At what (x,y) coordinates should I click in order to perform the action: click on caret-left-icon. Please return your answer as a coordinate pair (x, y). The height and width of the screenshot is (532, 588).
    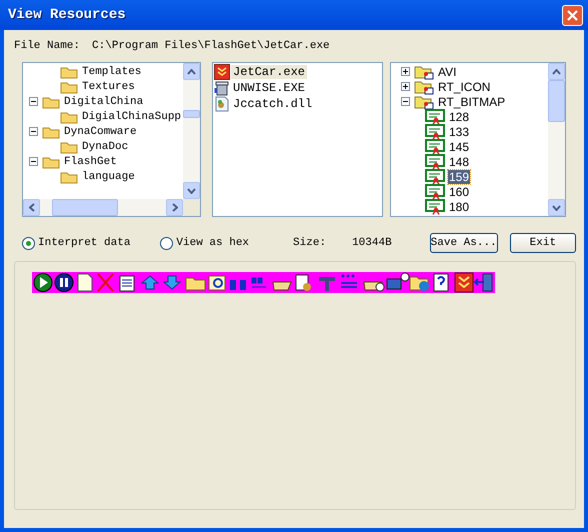
    Looking at the image, I should click on (31, 207).